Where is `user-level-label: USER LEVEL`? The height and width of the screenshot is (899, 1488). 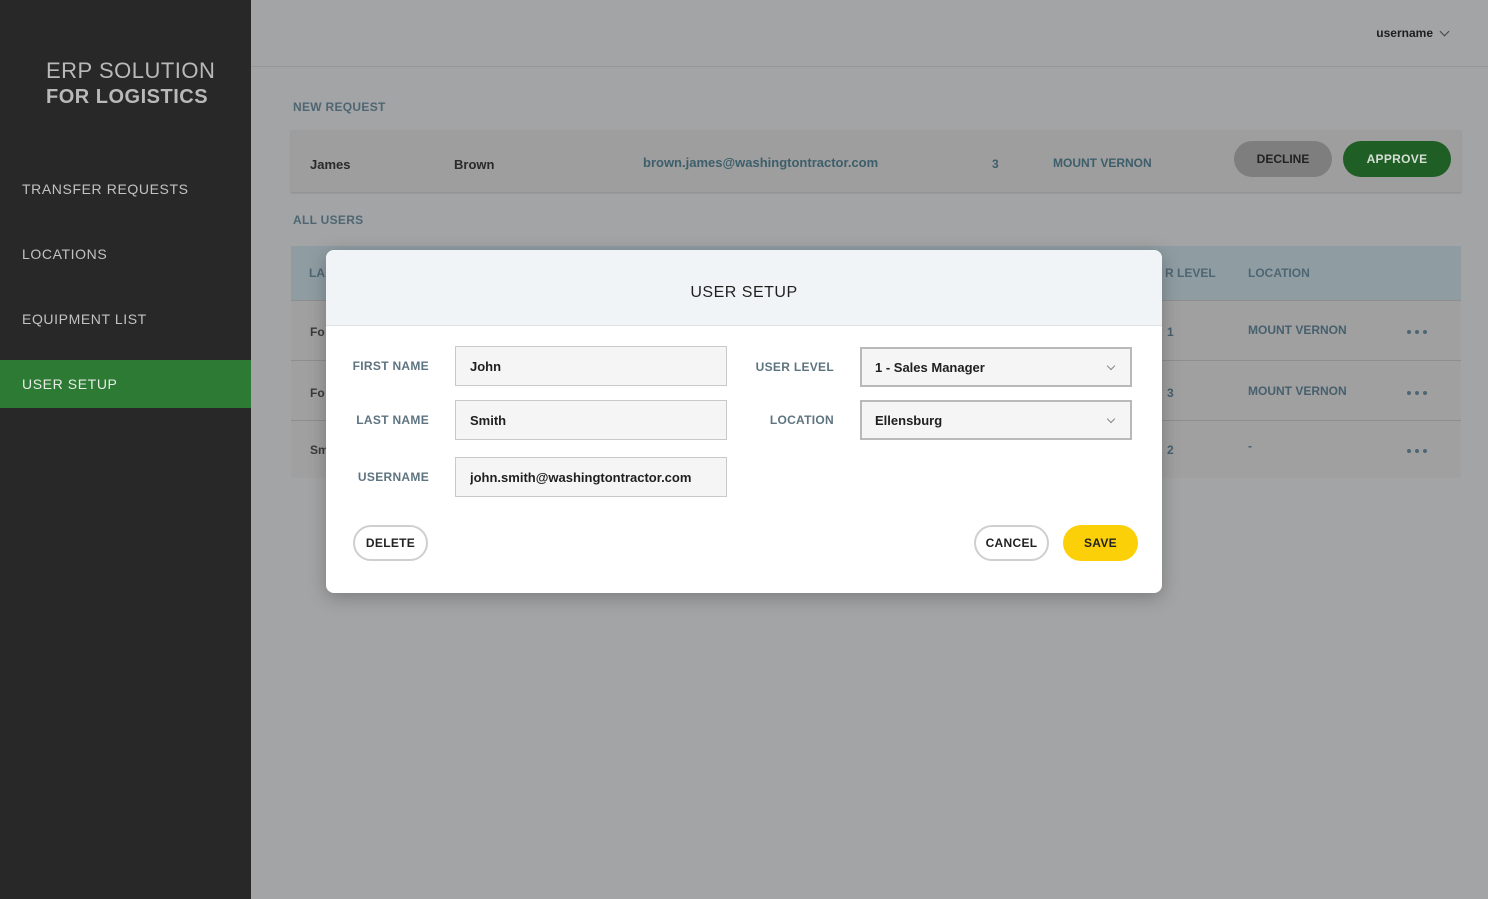
user-level-label: USER LEVEL is located at coordinates (794, 367).